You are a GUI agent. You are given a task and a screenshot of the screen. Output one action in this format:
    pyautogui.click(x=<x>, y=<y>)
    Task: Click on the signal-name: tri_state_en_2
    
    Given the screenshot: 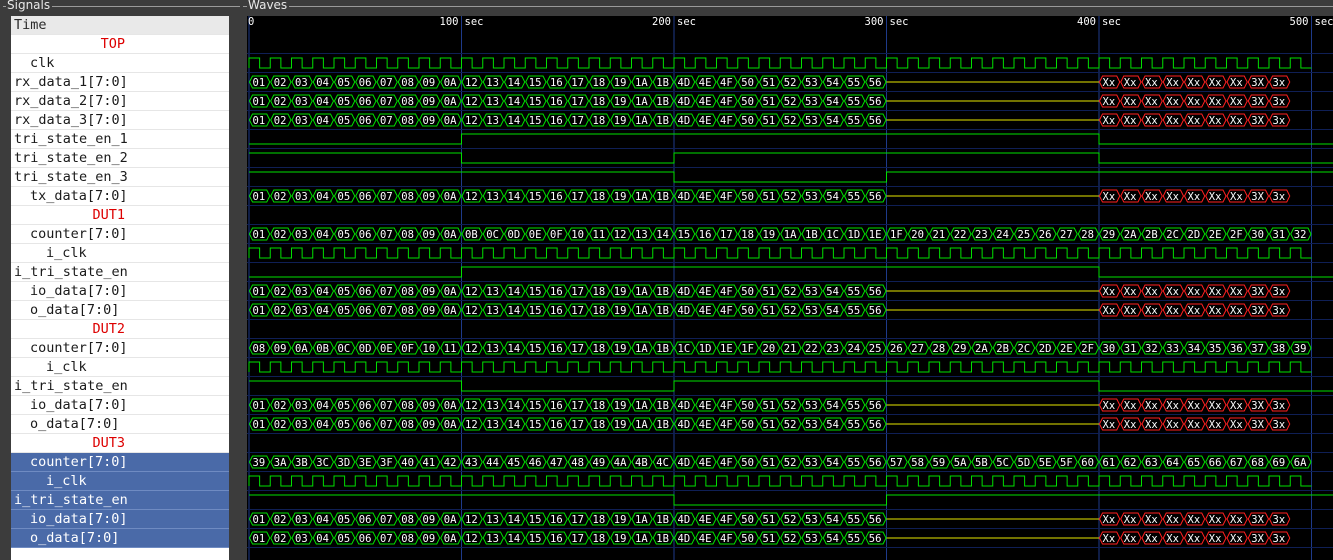 What is the action you would take?
    pyautogui.click(x=120, y=158)
    